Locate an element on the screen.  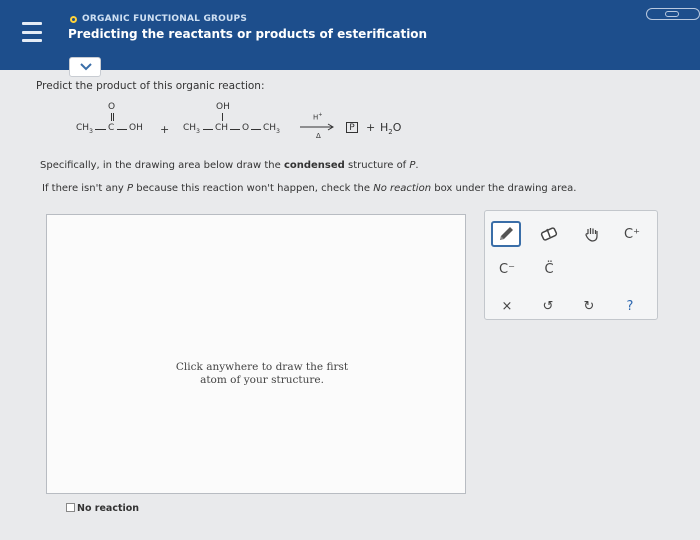
water-formula: H2O is located at coordinates (391, 129).